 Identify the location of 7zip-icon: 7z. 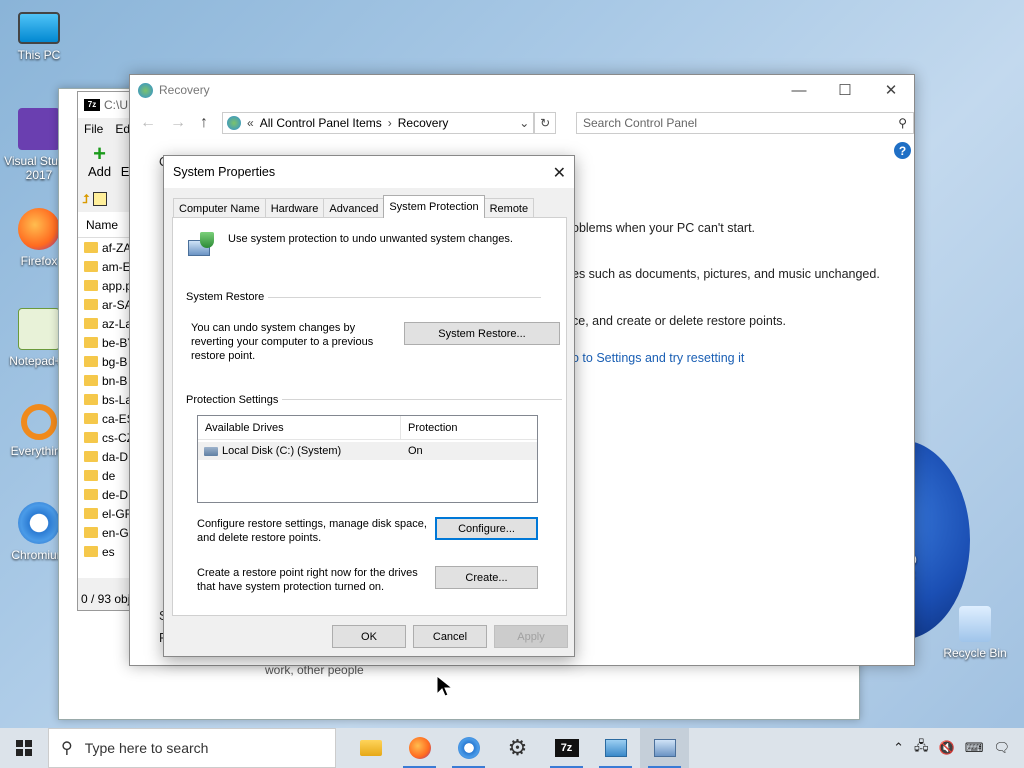
(92, 105).